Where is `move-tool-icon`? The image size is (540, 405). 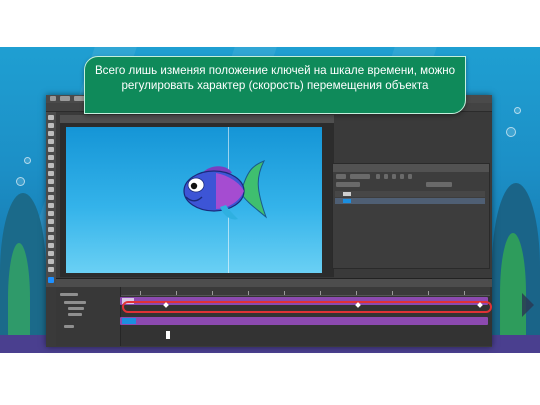 move-tool-icon is located at coordinates (51, 117).